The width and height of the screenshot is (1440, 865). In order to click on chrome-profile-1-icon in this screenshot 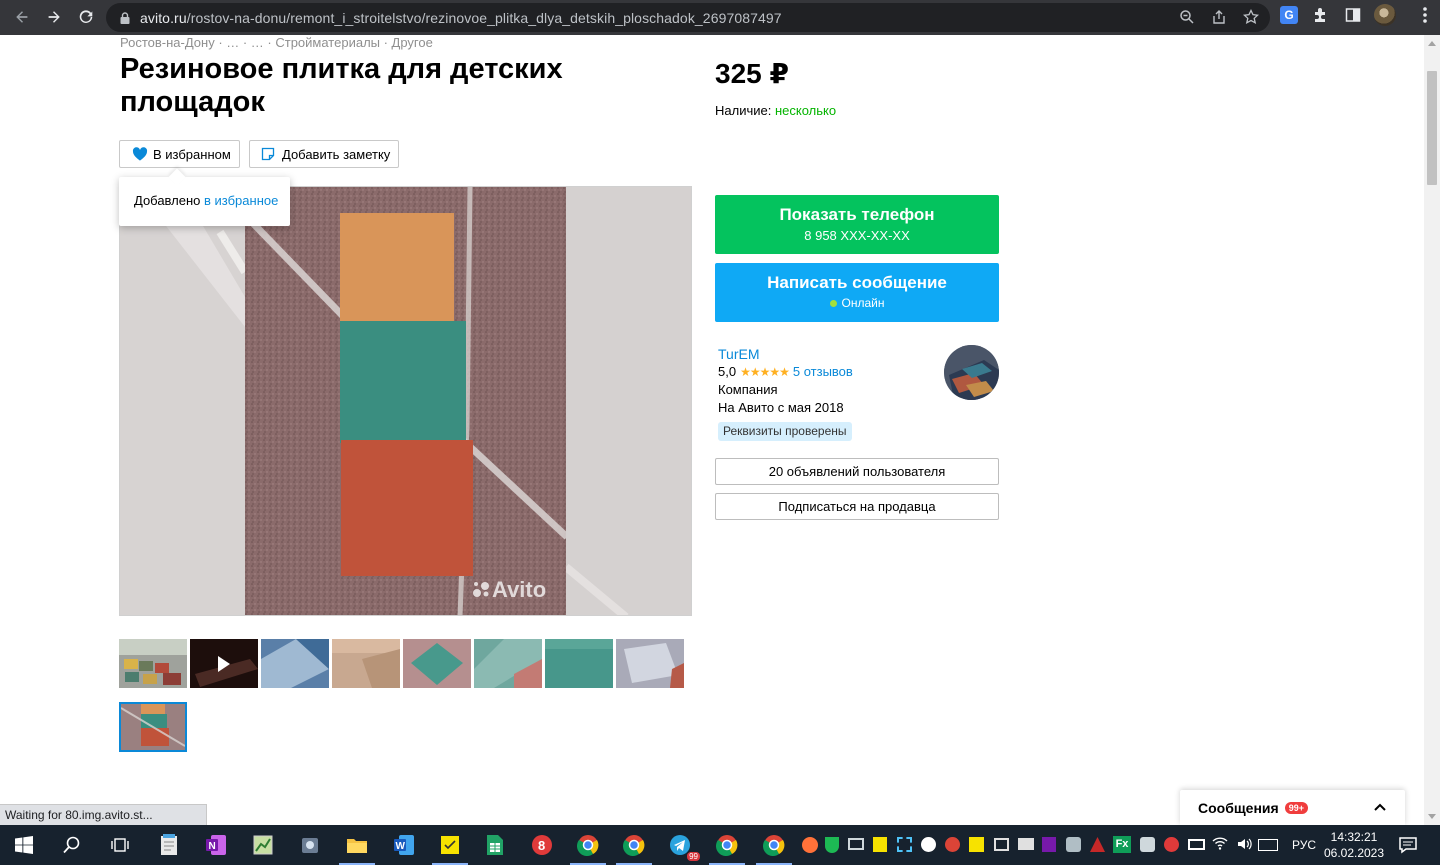, I will do `click(588, 849)`.